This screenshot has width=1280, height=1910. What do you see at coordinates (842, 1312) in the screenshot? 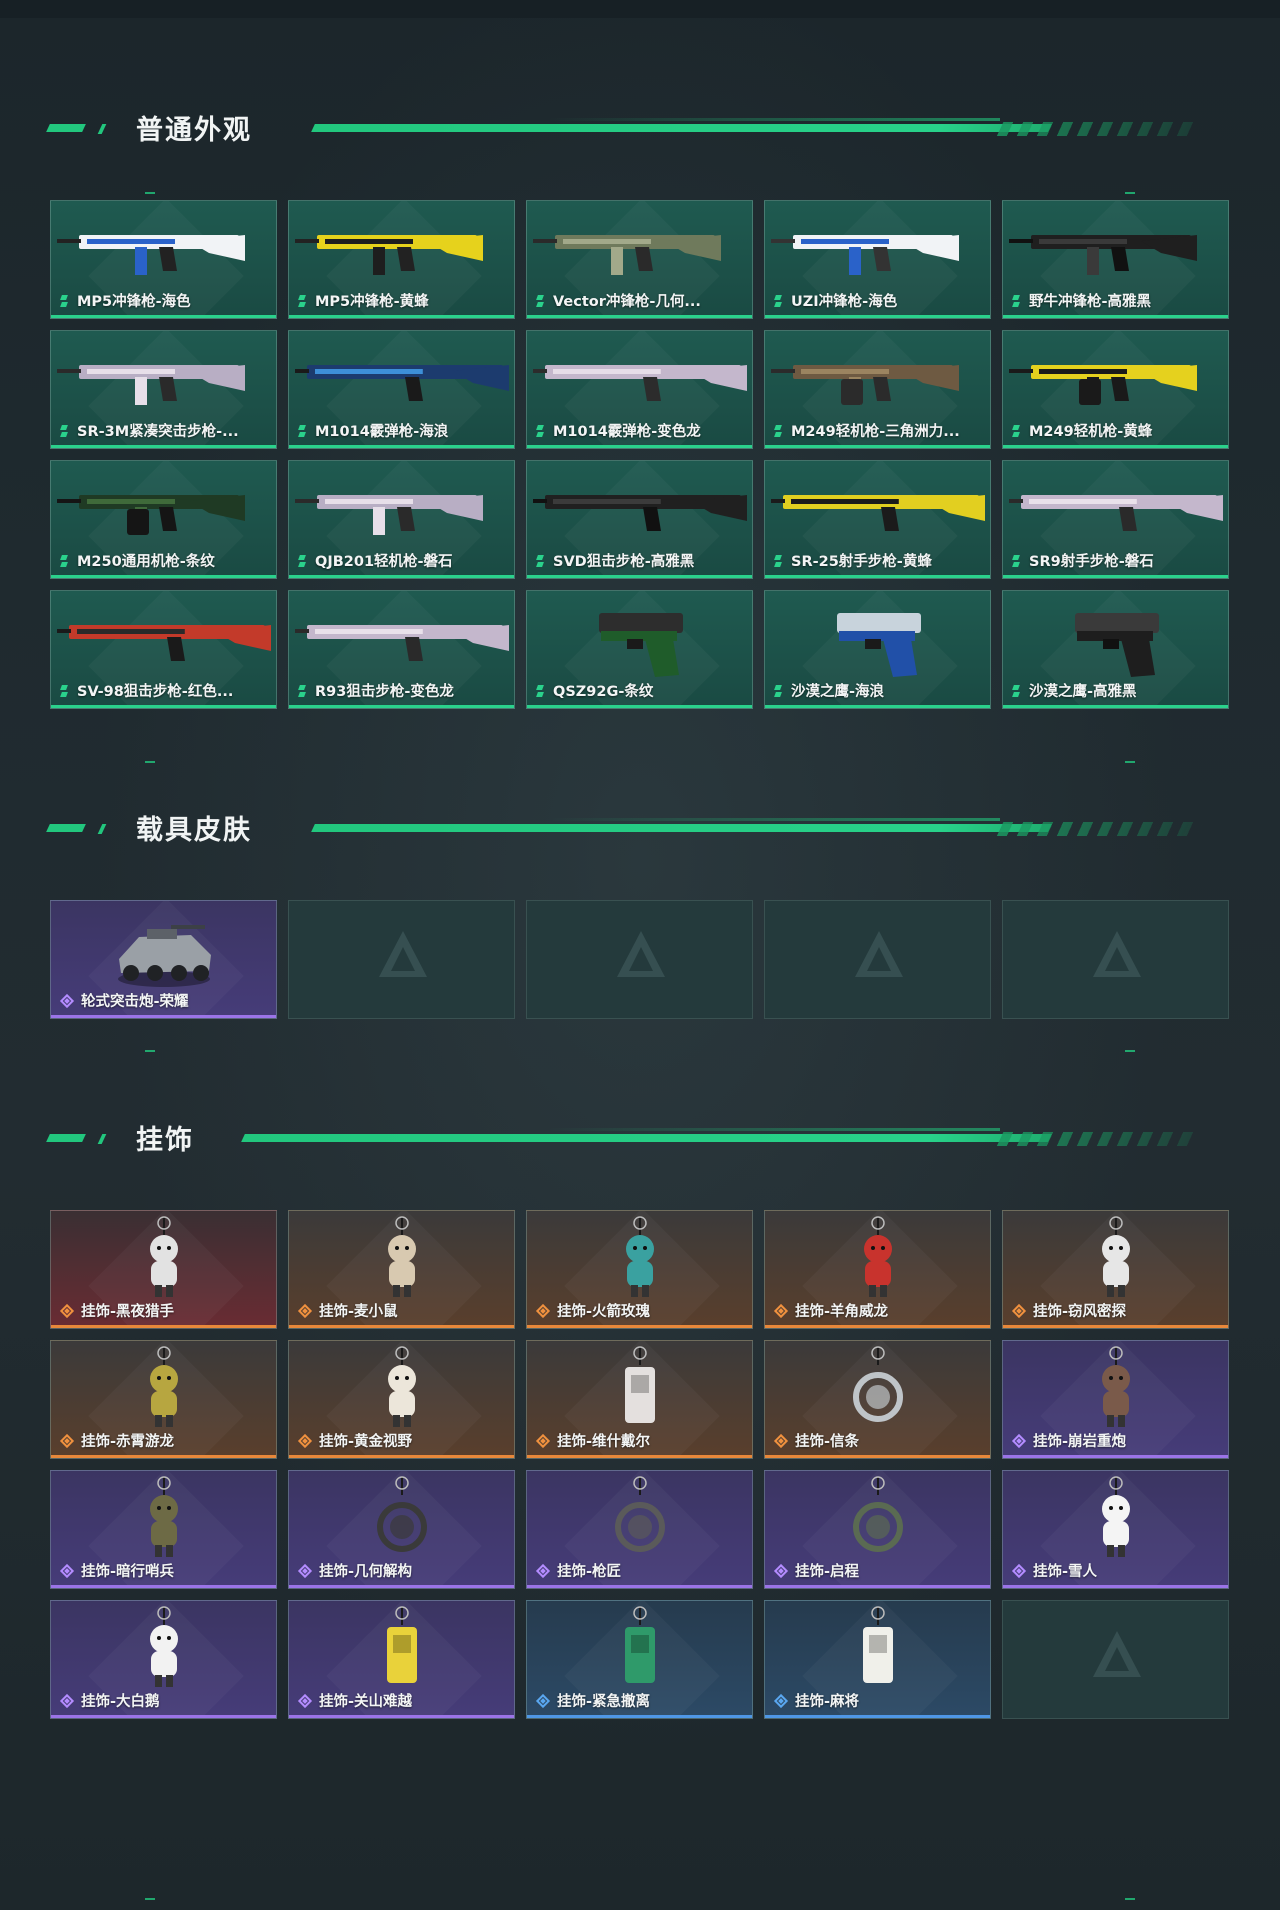
I see `item-name: 挂饰-羊角威龙` at bounding box center [842, 1312].